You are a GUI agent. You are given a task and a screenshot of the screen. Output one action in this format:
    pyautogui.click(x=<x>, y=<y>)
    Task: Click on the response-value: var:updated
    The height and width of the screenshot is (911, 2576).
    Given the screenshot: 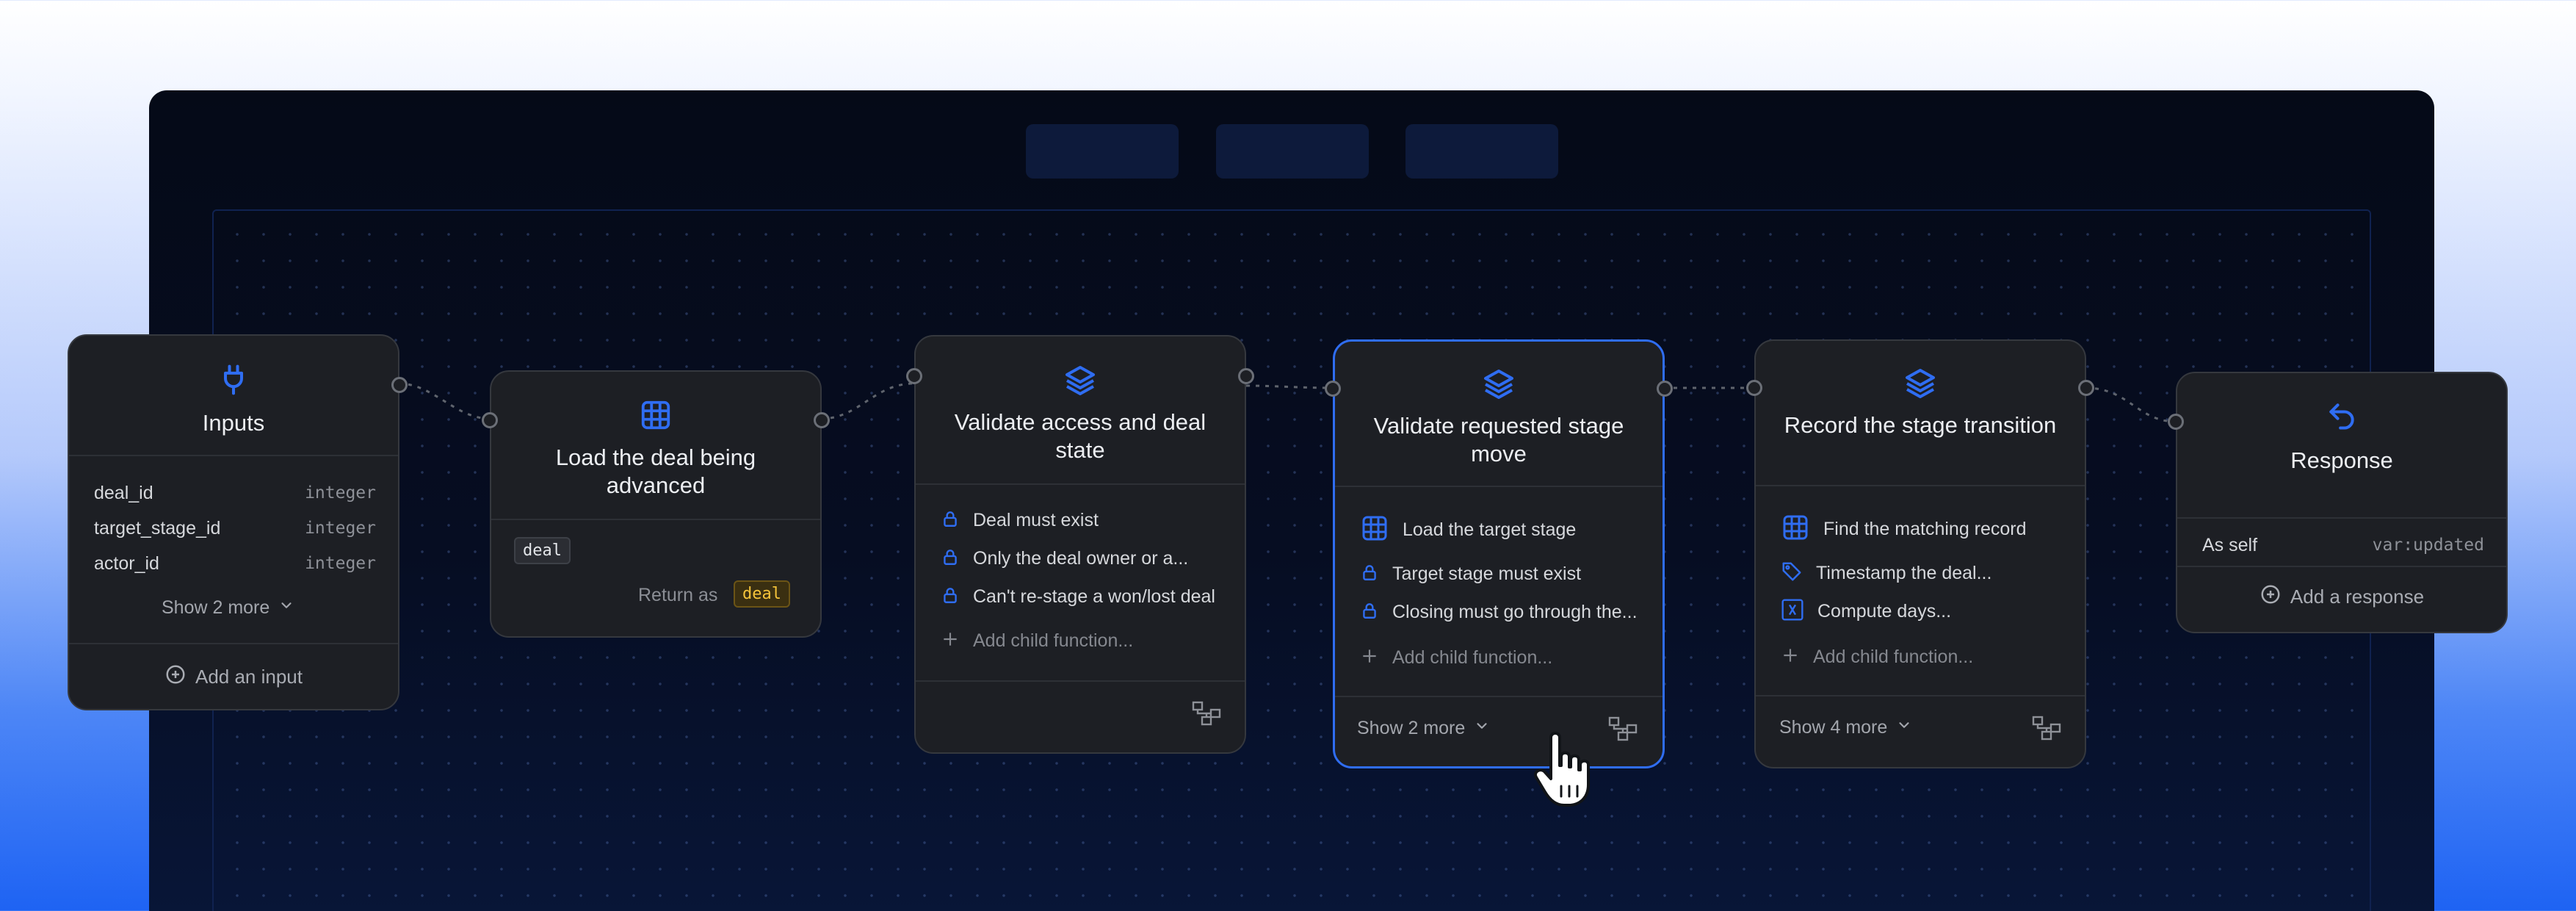 What is the action you would take?
    pyautogui.click(x=2428, y=545)
    